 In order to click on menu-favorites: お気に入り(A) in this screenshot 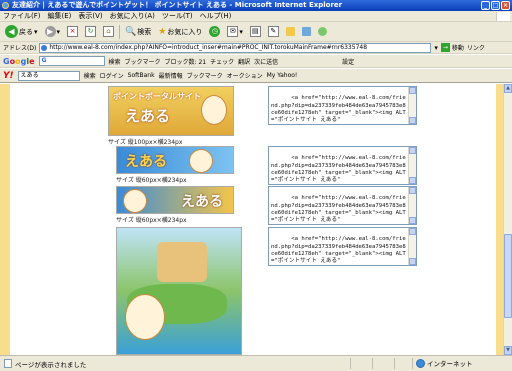, I will do `click(132, 16)`.